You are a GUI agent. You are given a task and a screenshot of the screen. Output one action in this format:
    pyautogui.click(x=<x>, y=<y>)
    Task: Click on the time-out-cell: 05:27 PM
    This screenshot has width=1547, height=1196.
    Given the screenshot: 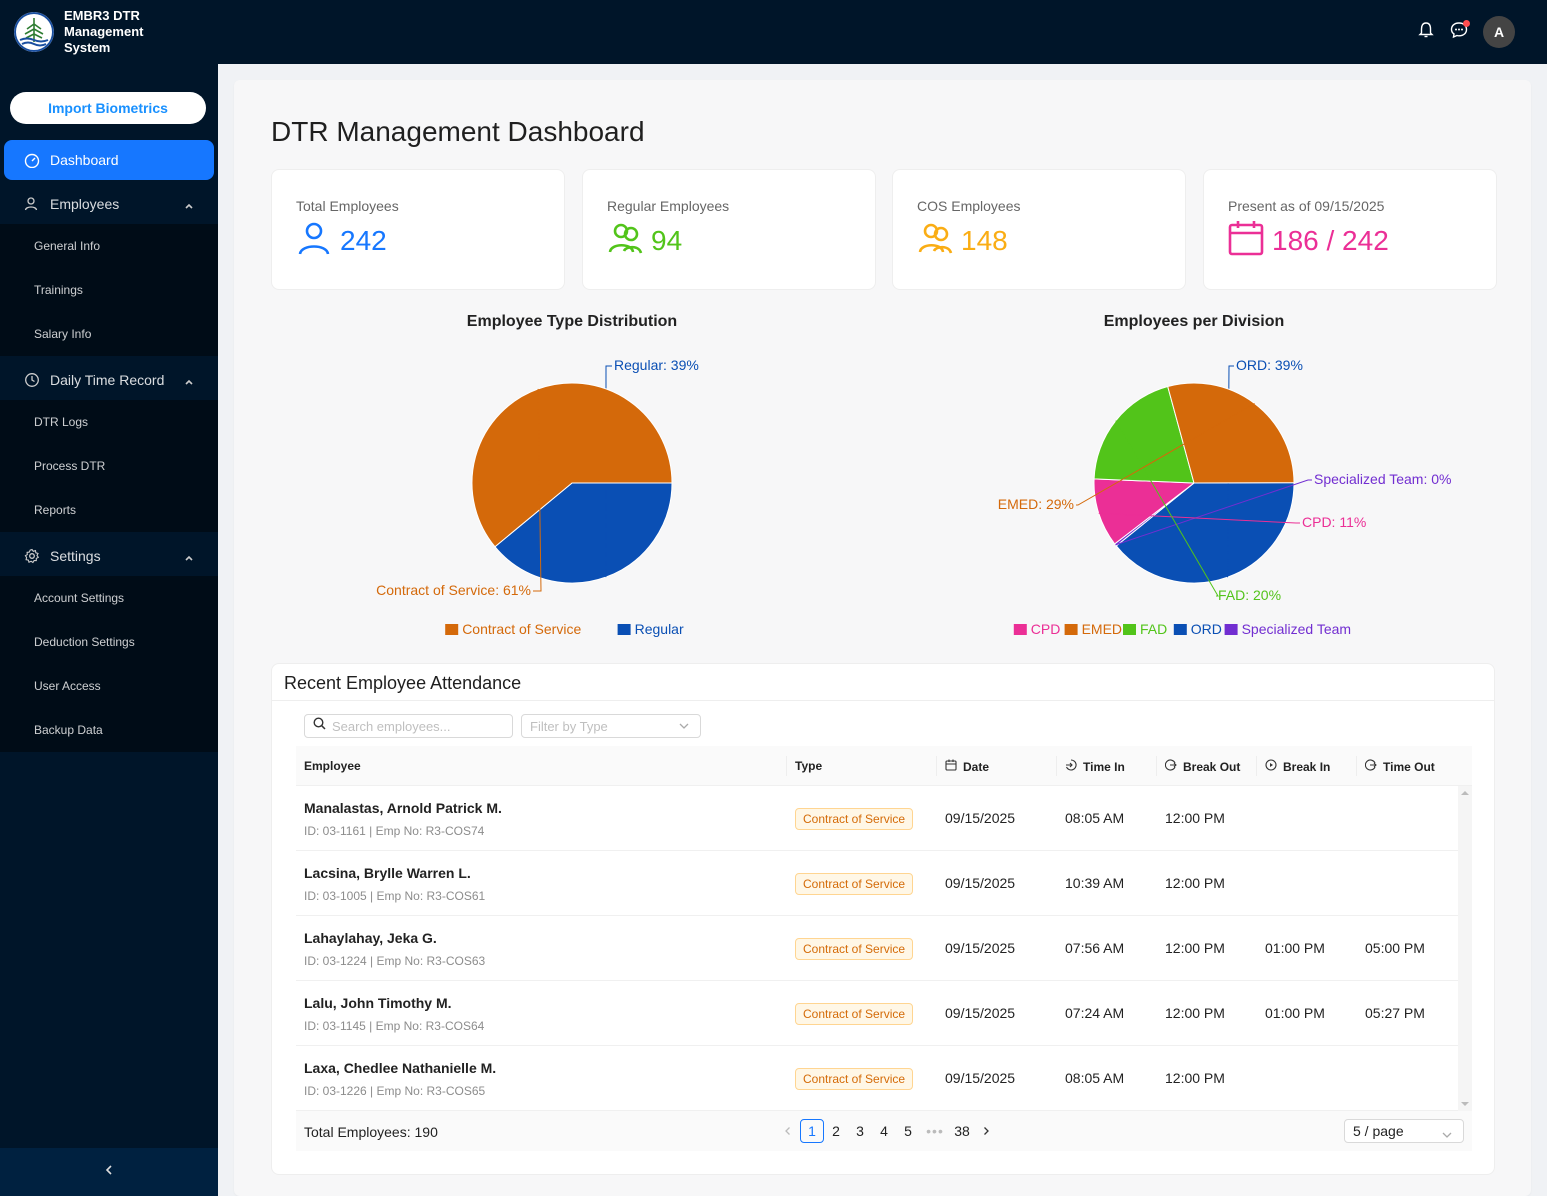 What is the action you would take?
    pyautogui.click(x=1395, y=1013)
    